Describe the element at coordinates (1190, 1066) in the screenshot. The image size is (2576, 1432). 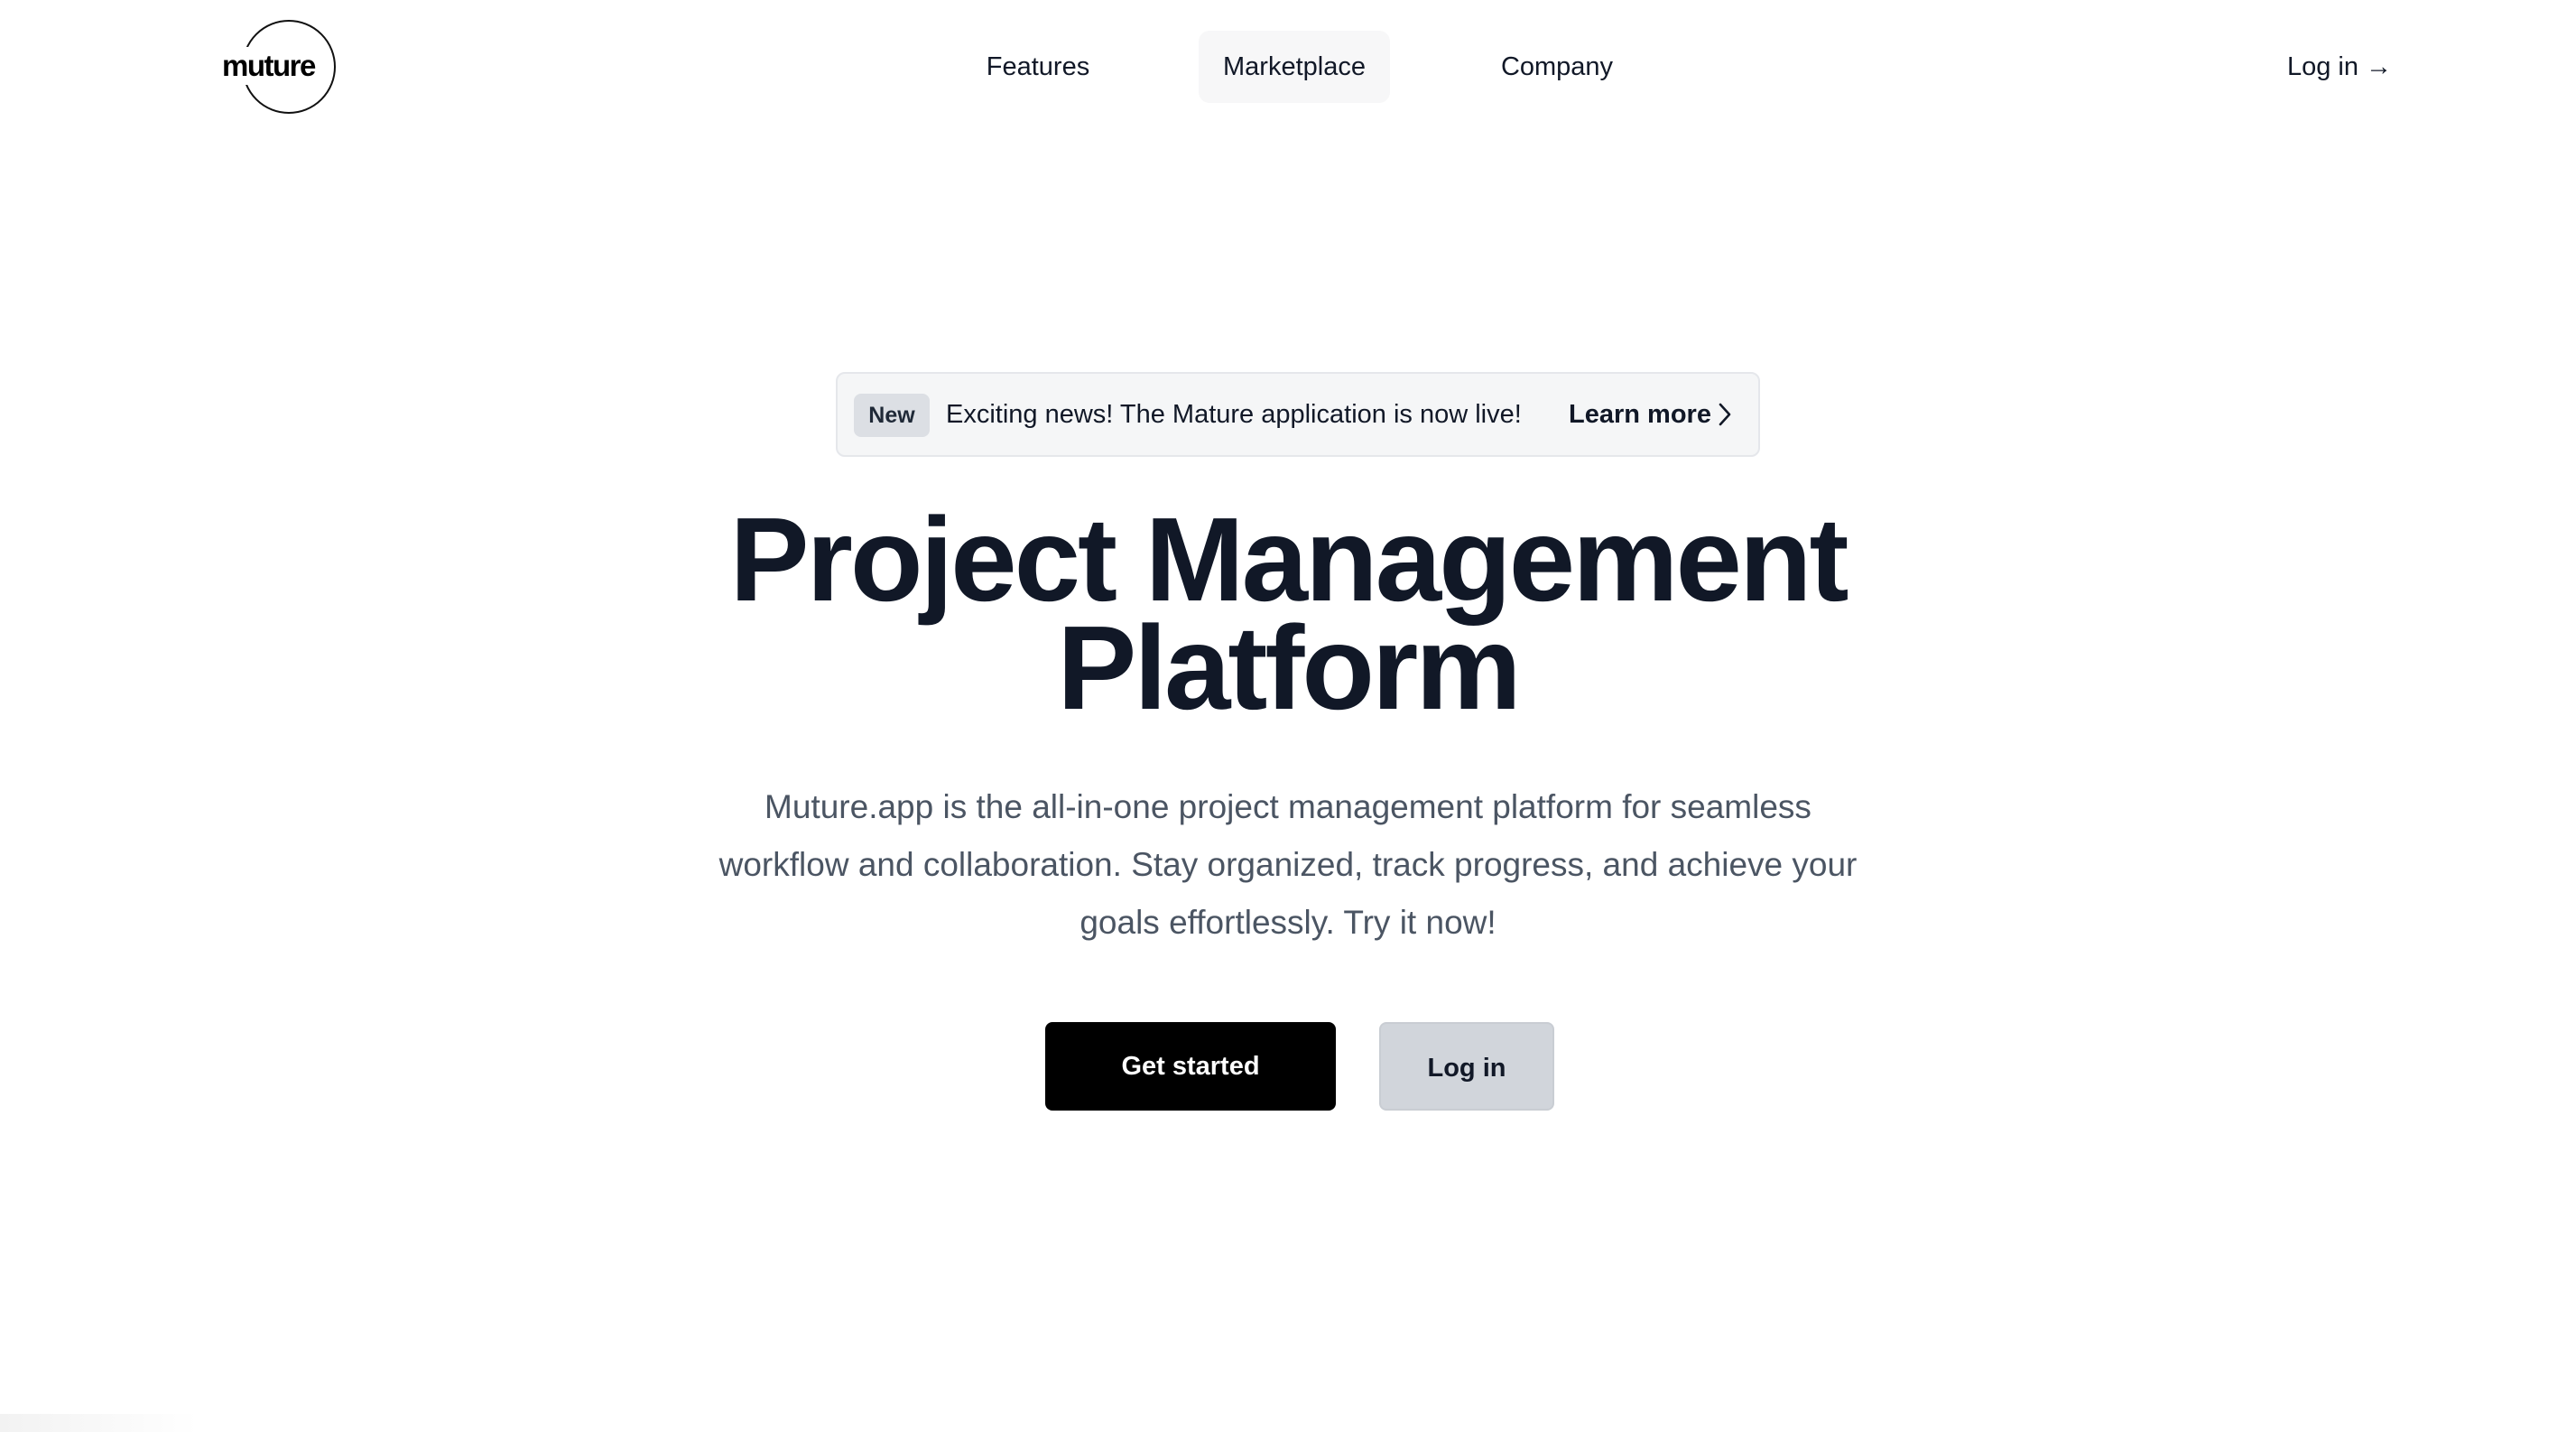
I see `get-started-button: Get started` at that location.